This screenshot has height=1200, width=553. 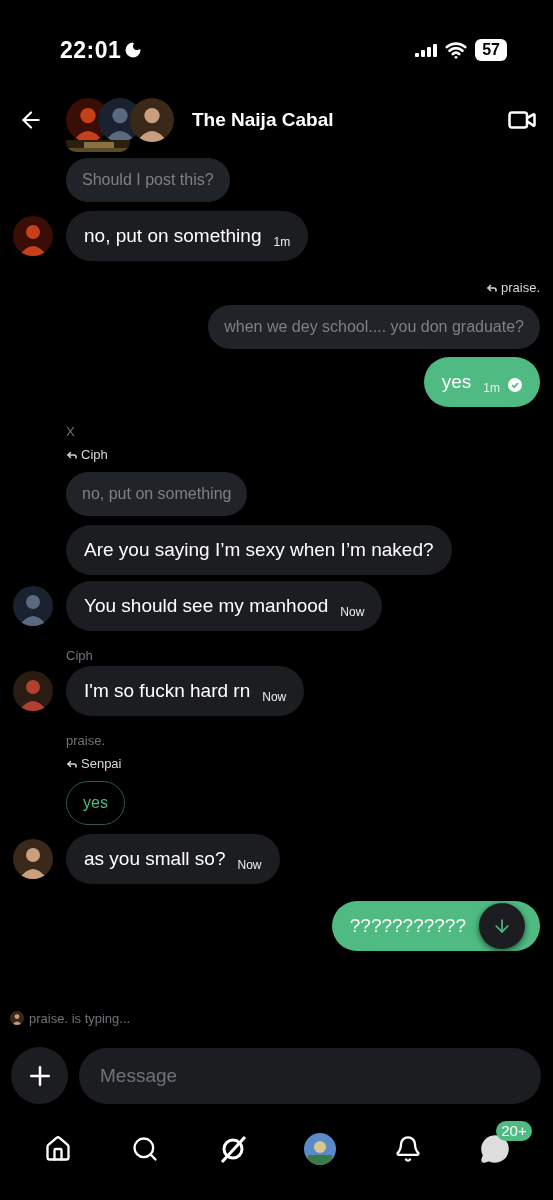 I want to click on moon-icon, so click(x=133, y=50).